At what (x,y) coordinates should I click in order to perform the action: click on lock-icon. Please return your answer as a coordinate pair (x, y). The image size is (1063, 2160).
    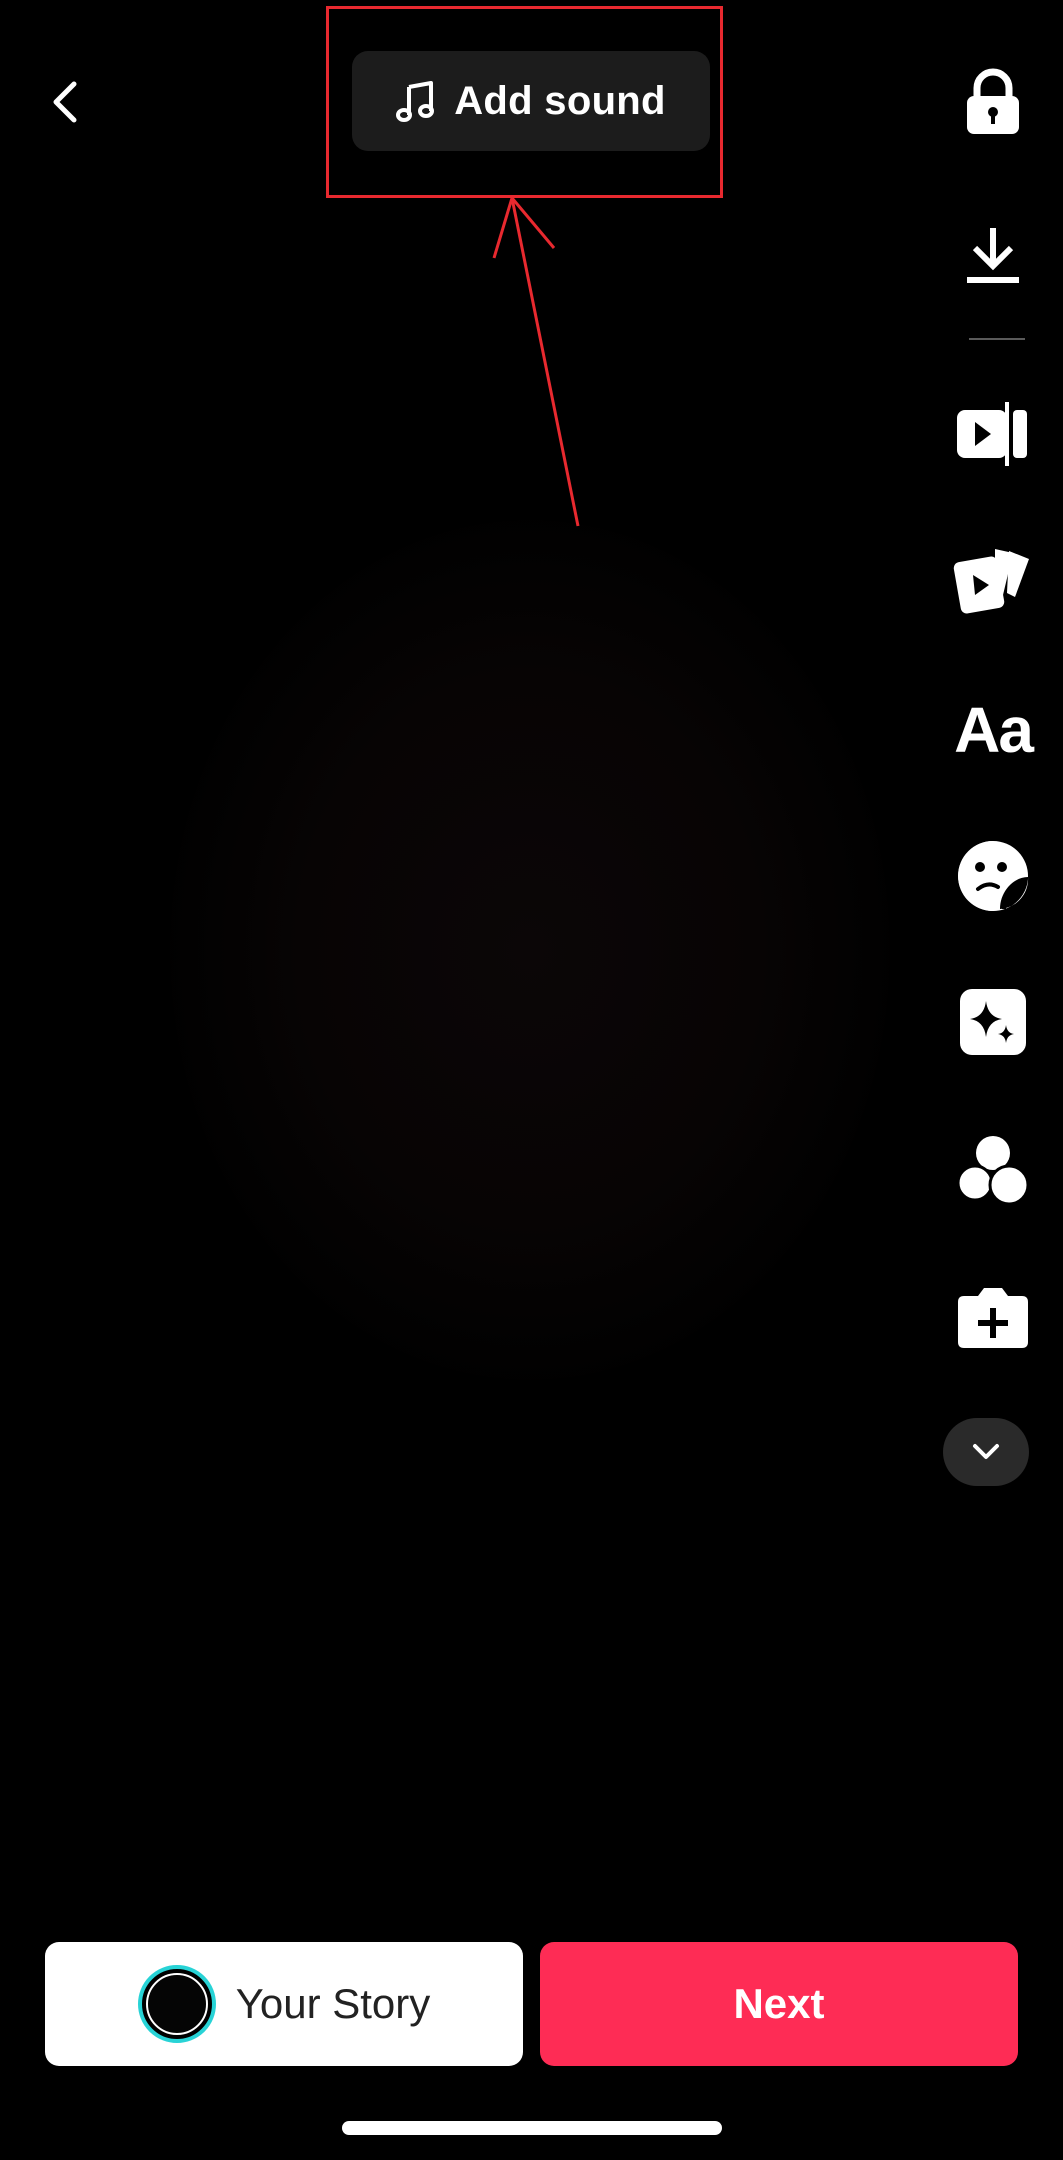
    Looking at the image, I should click on (993, 101).